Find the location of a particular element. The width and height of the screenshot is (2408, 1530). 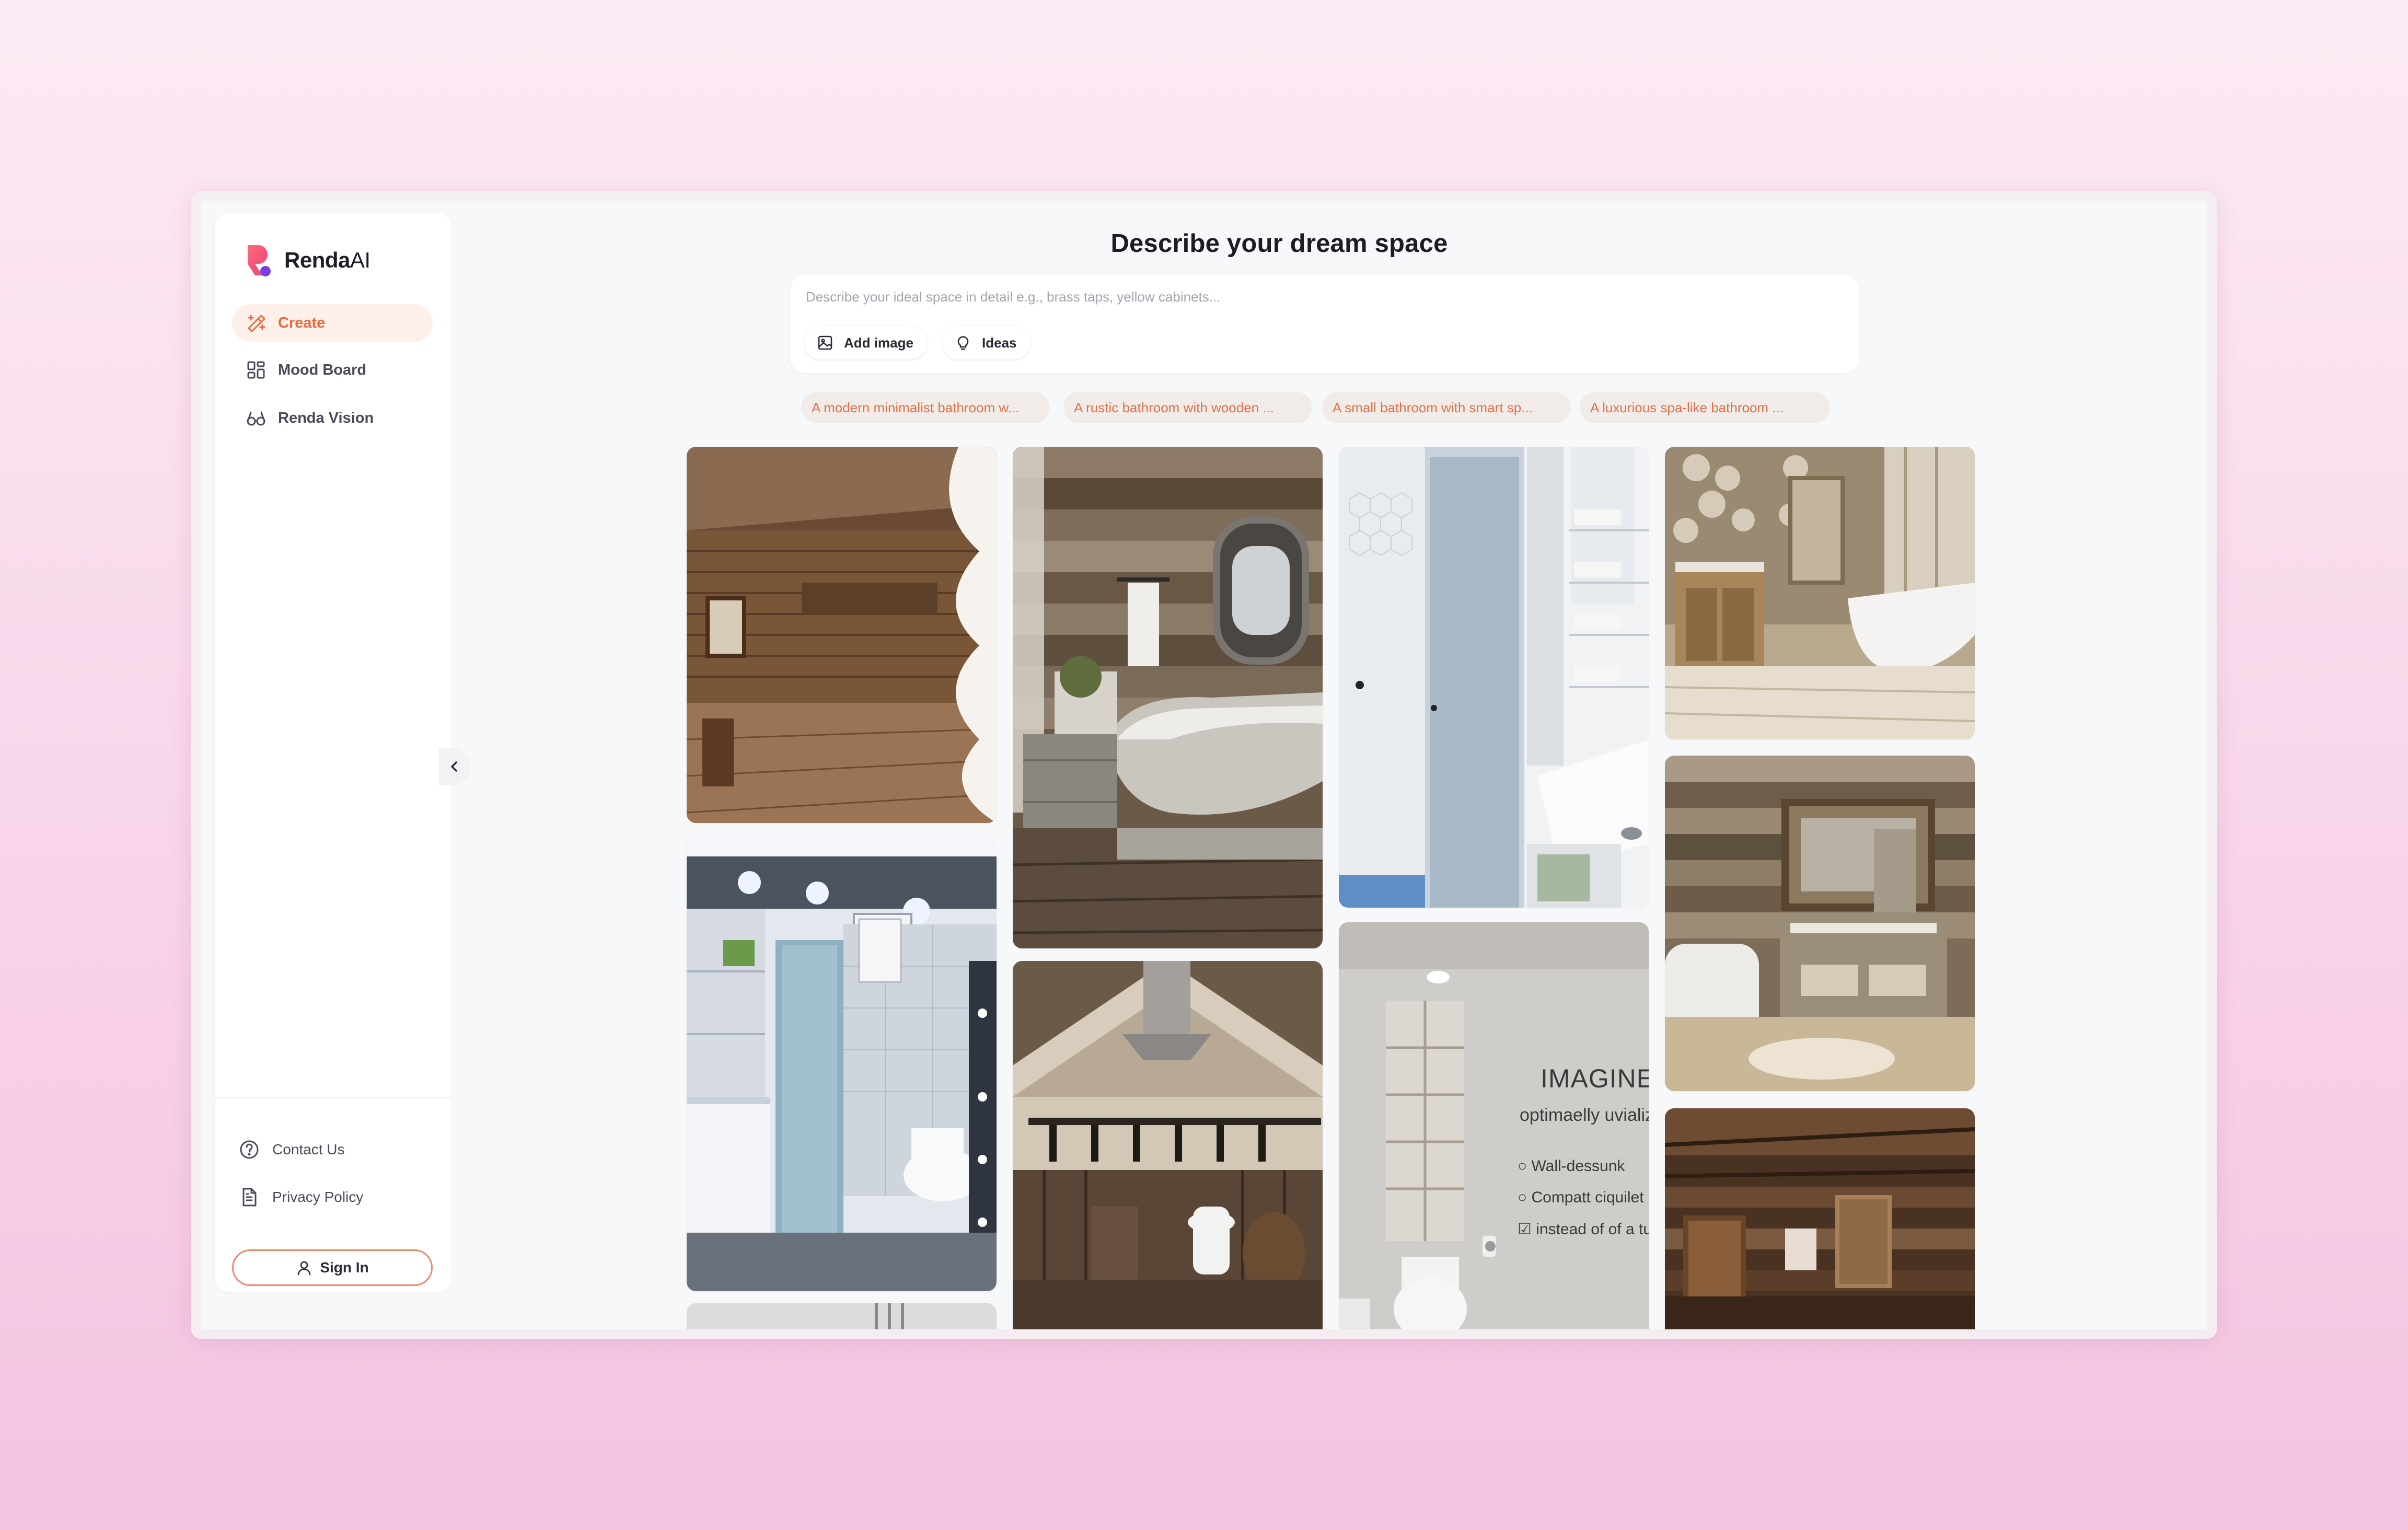

ideas-button: Ideas is located at coordinates (986, 343).